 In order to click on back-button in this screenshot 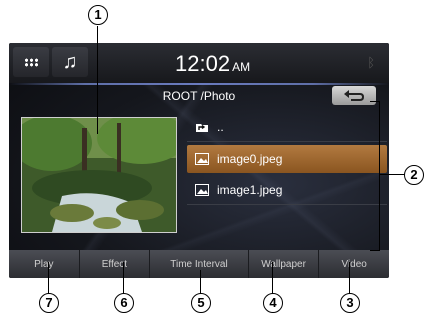, I will do `click(354, 95)`.